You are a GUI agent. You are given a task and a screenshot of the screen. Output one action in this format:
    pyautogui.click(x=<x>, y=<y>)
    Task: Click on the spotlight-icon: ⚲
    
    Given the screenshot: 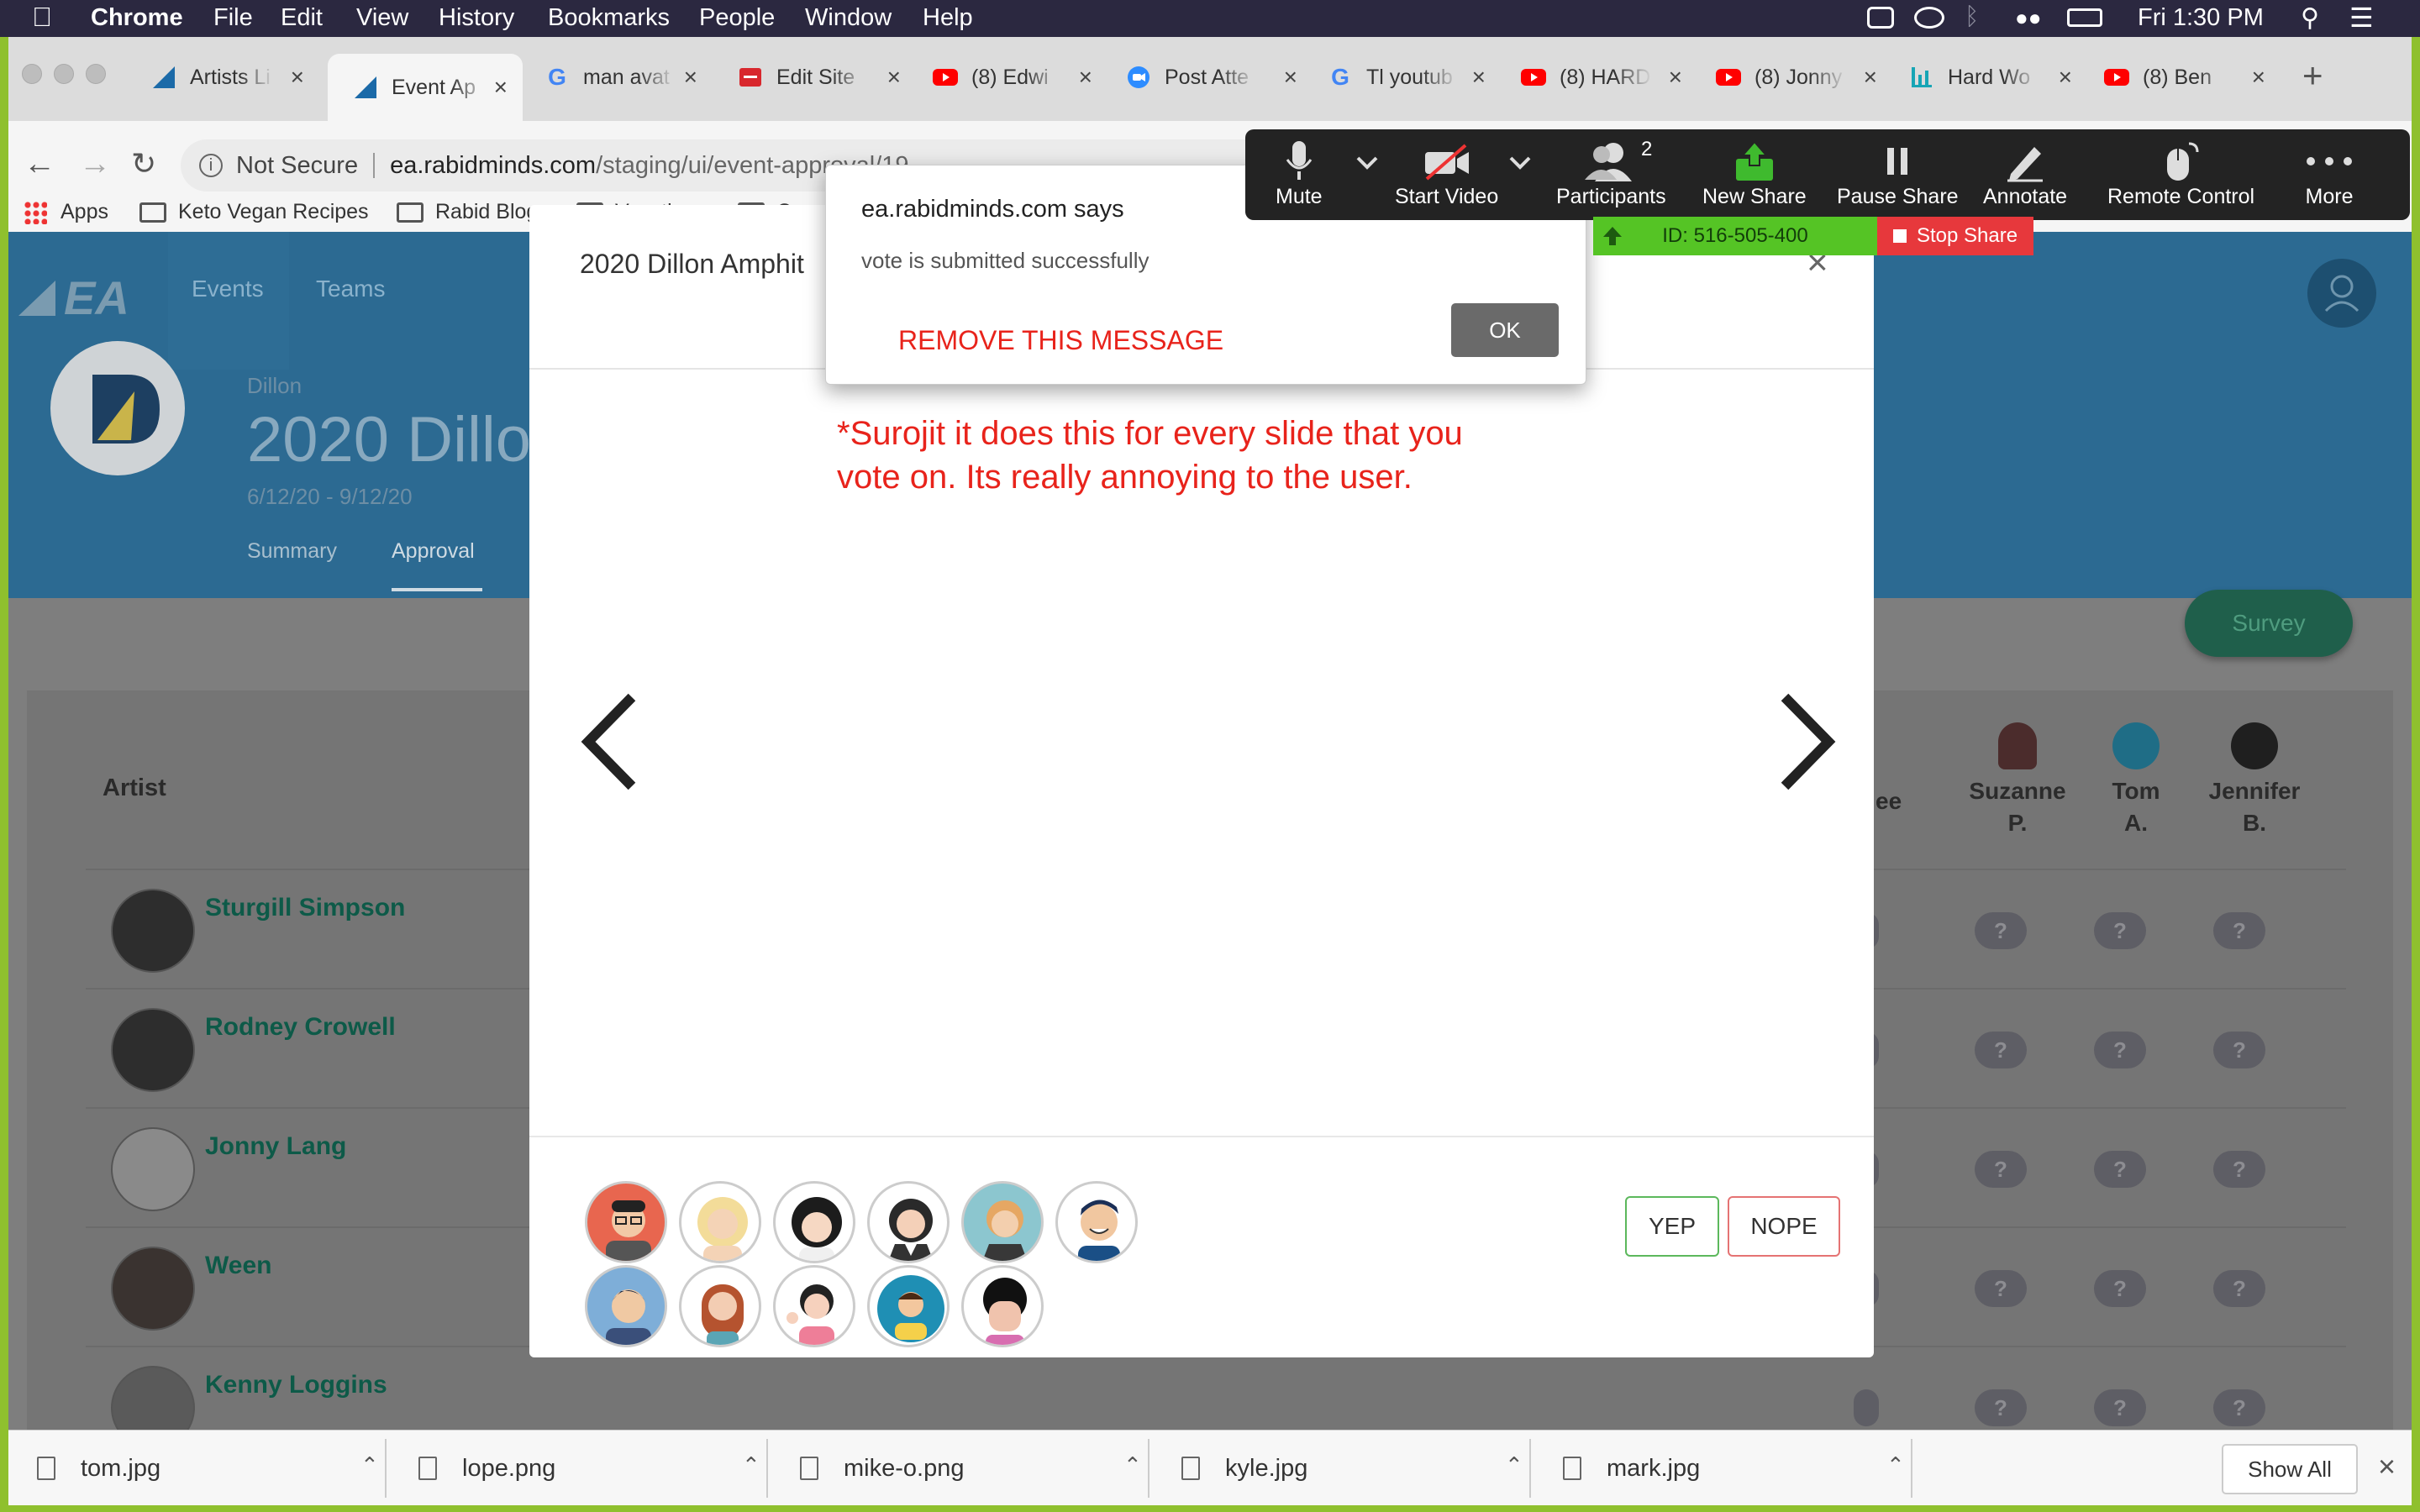 What is the action you would take?
    pyautogui.click(x=2310, y=18)
    